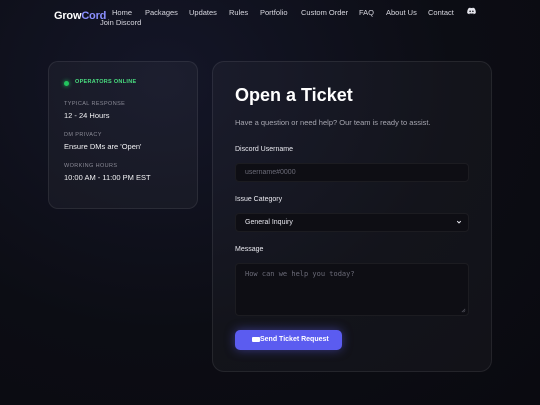 This screenshot has height=405, width=540. I want to click on send-ticket-button: Send Ticket Request, so click(288, 340).